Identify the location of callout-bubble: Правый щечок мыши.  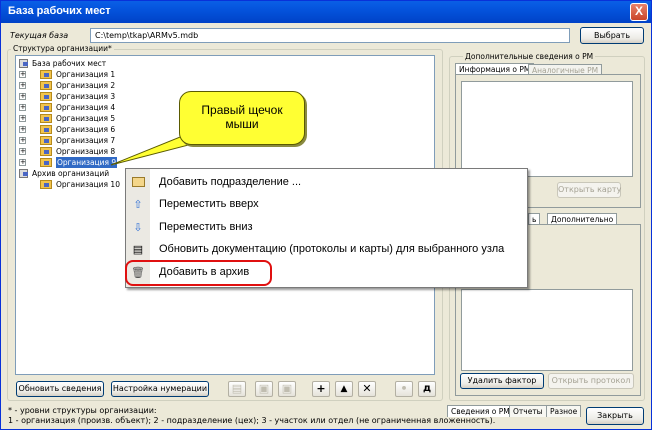
(242, 118).